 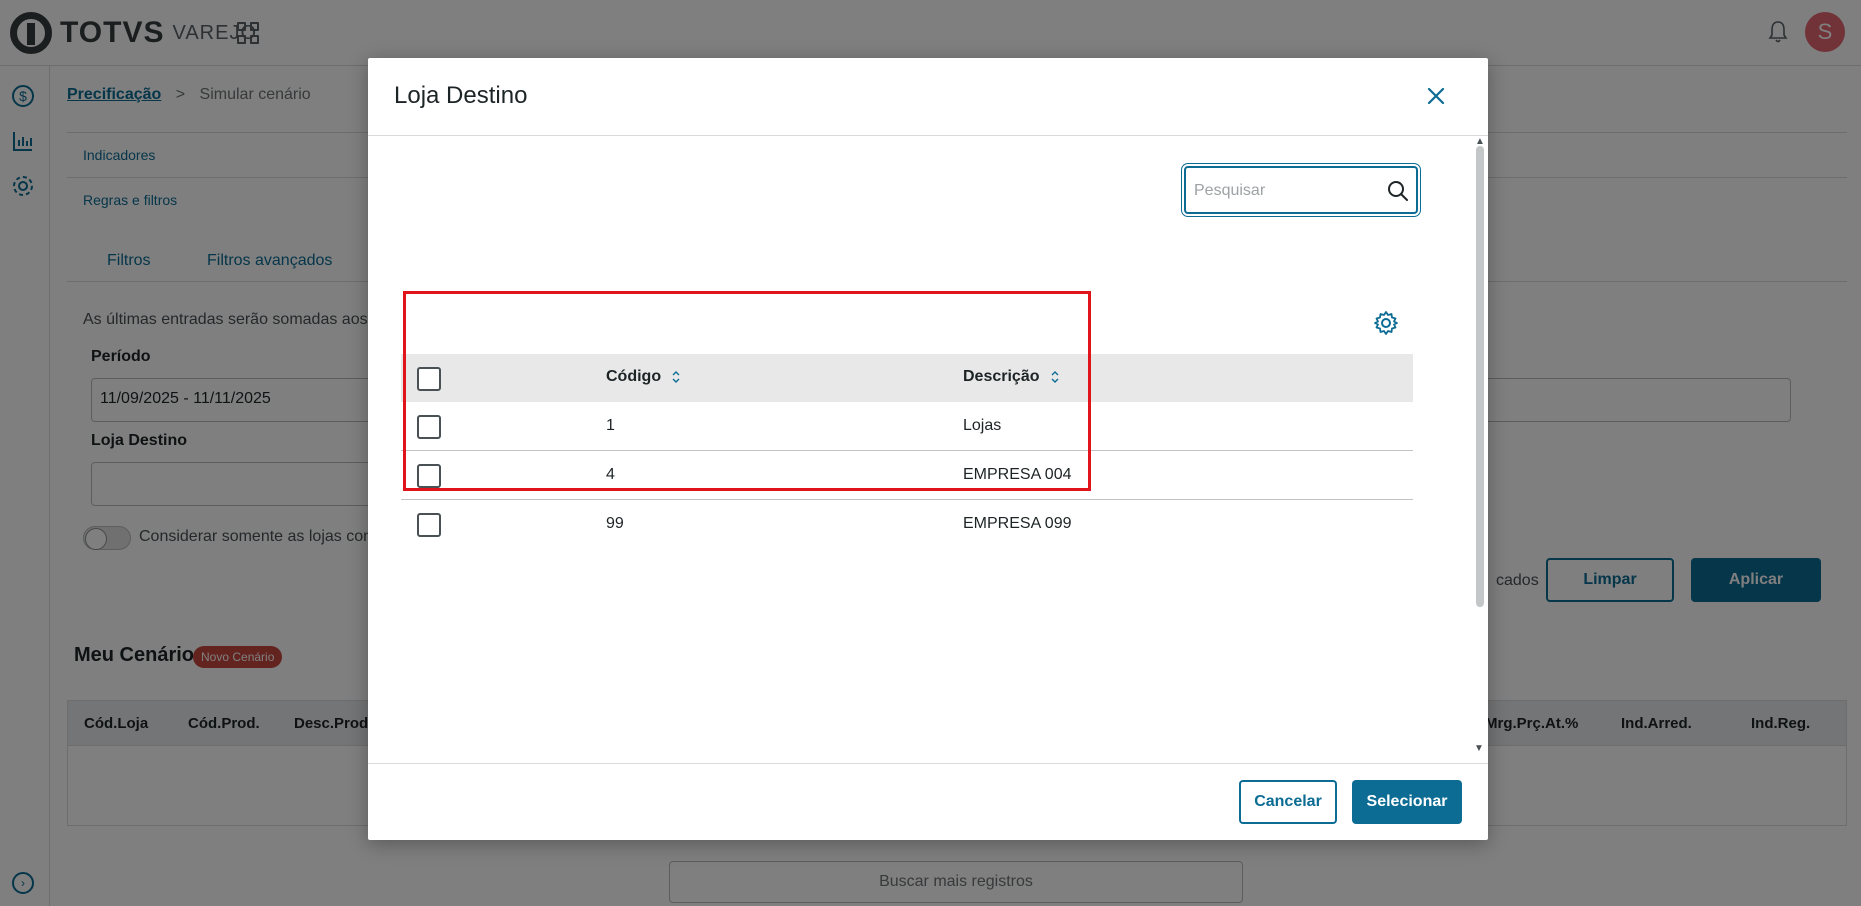 What do you see at coordinates (610, 425) in the screenshot?
I see `row-code: 1` at bounding box center [610, 425].